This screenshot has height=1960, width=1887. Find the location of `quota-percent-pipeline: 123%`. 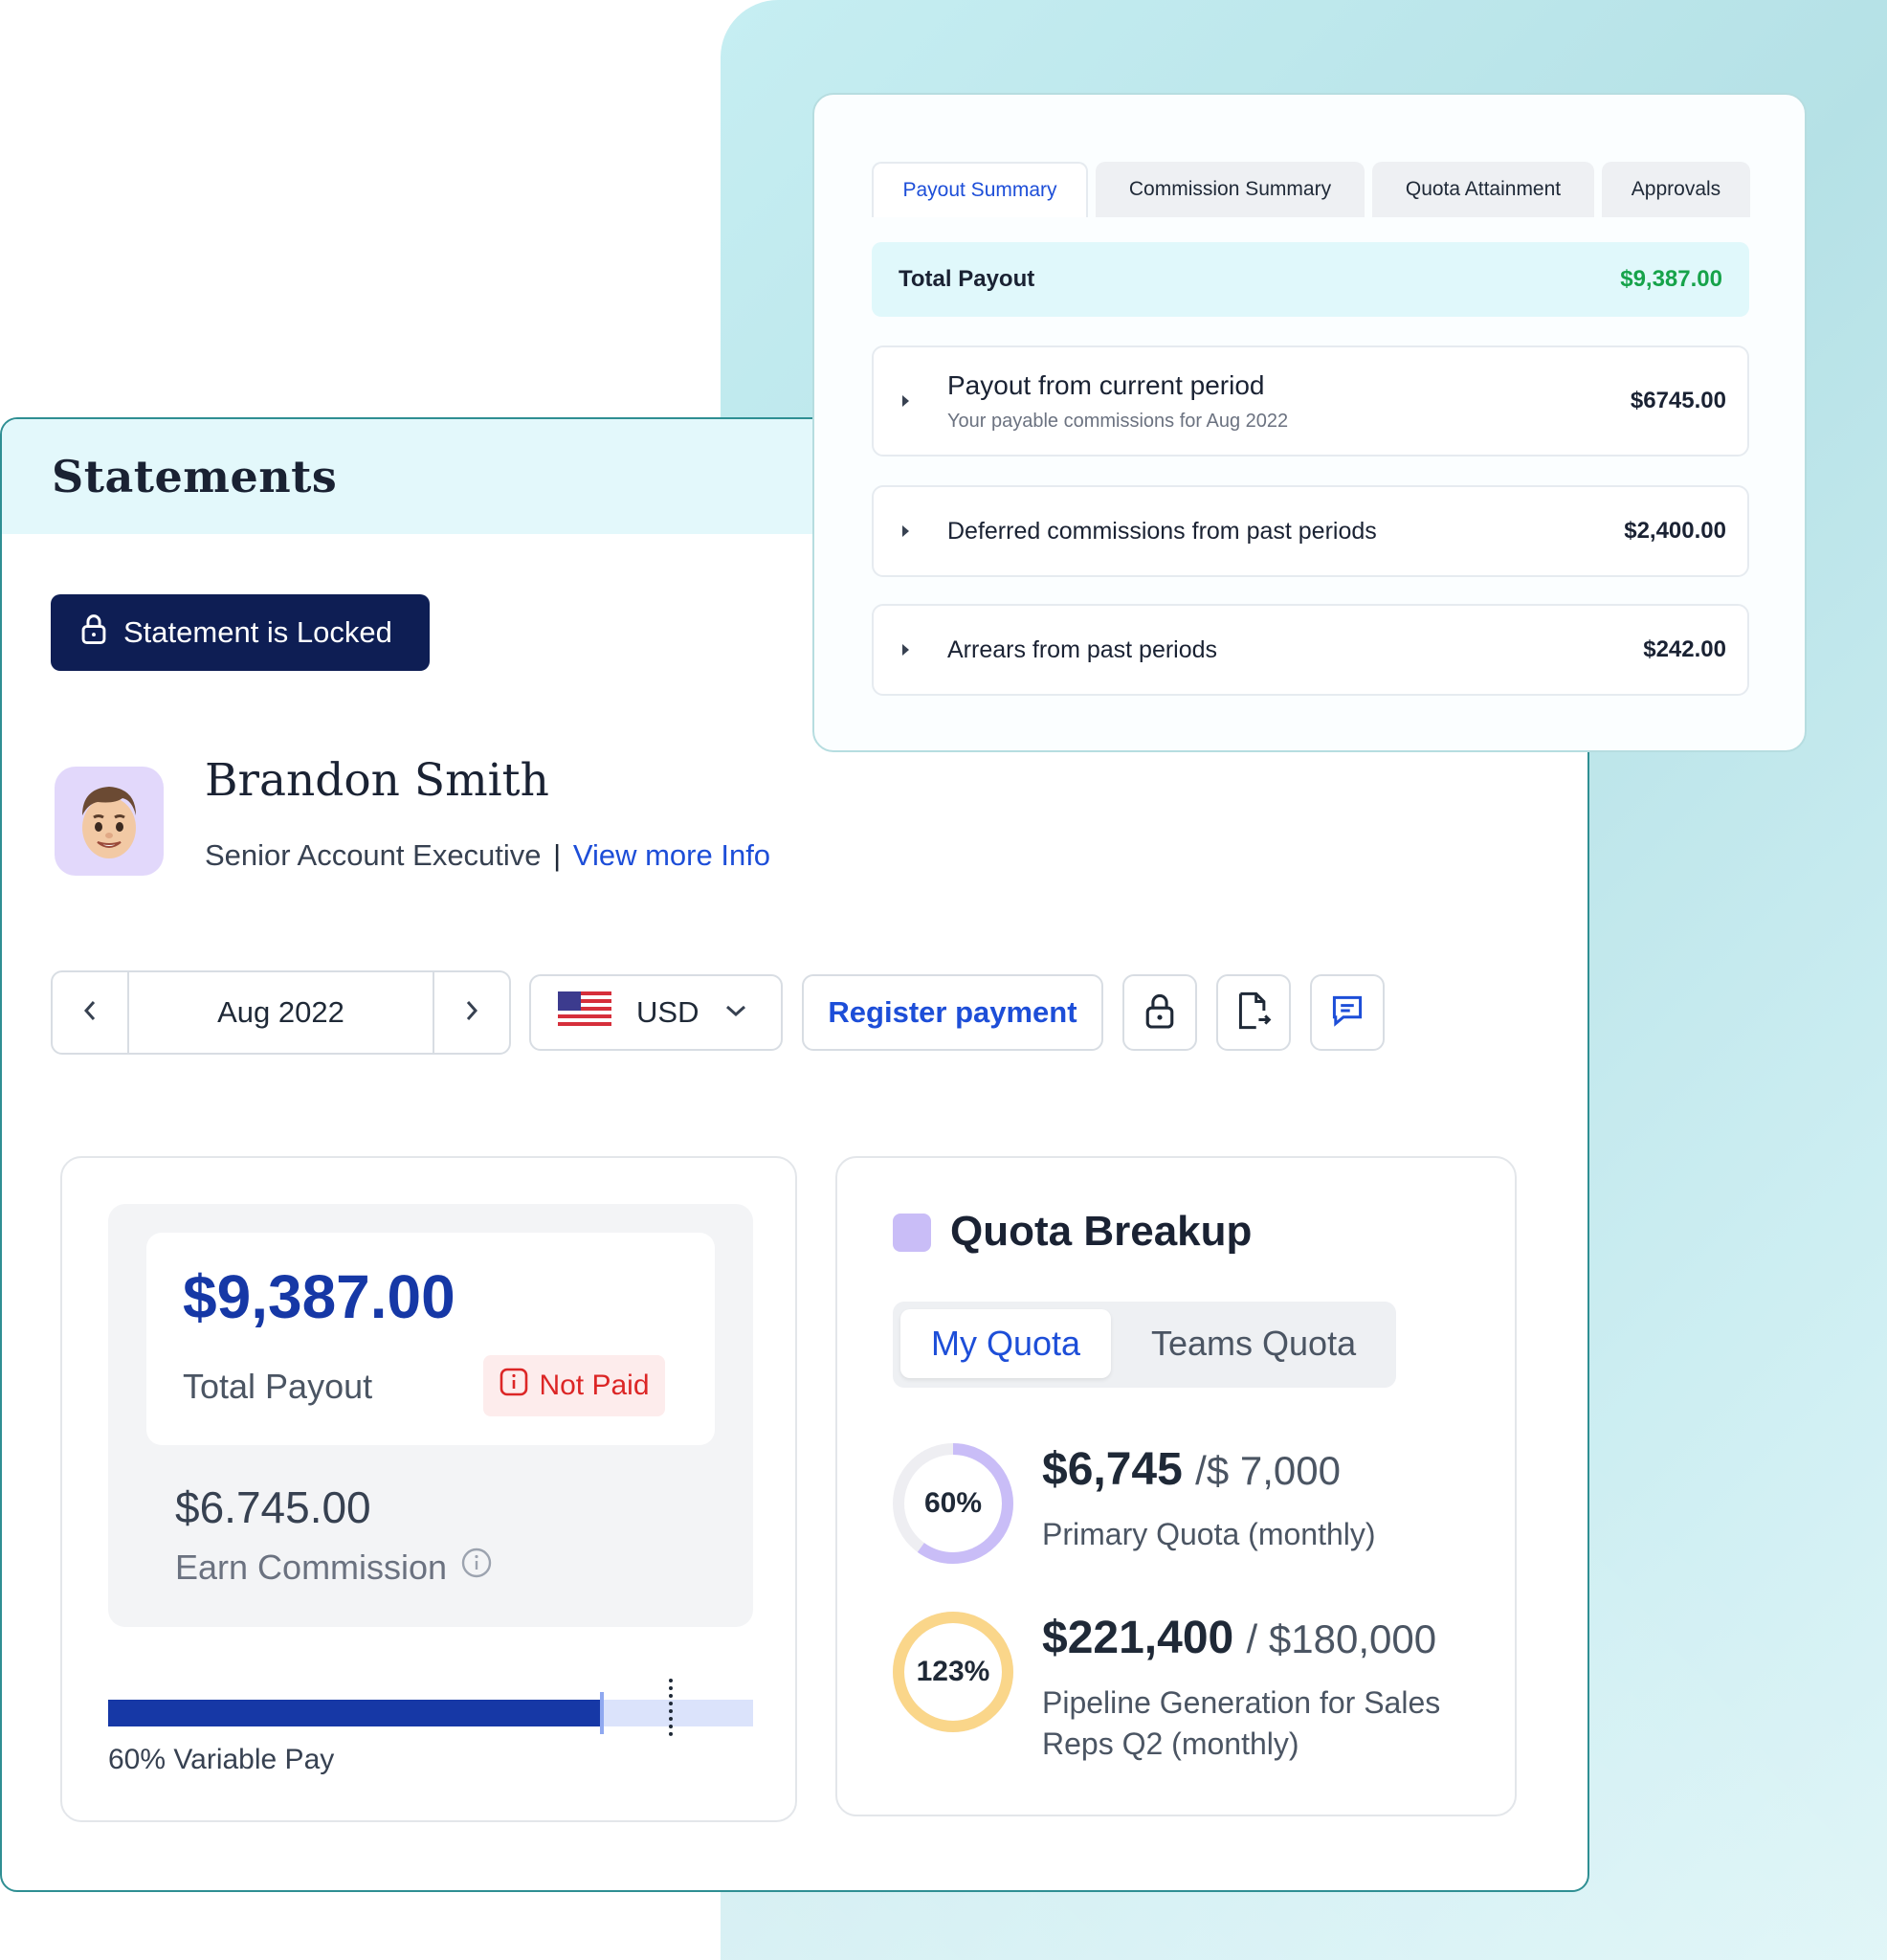

quota-percent-pipeline: 123% is located at coordinates (953, 1672).